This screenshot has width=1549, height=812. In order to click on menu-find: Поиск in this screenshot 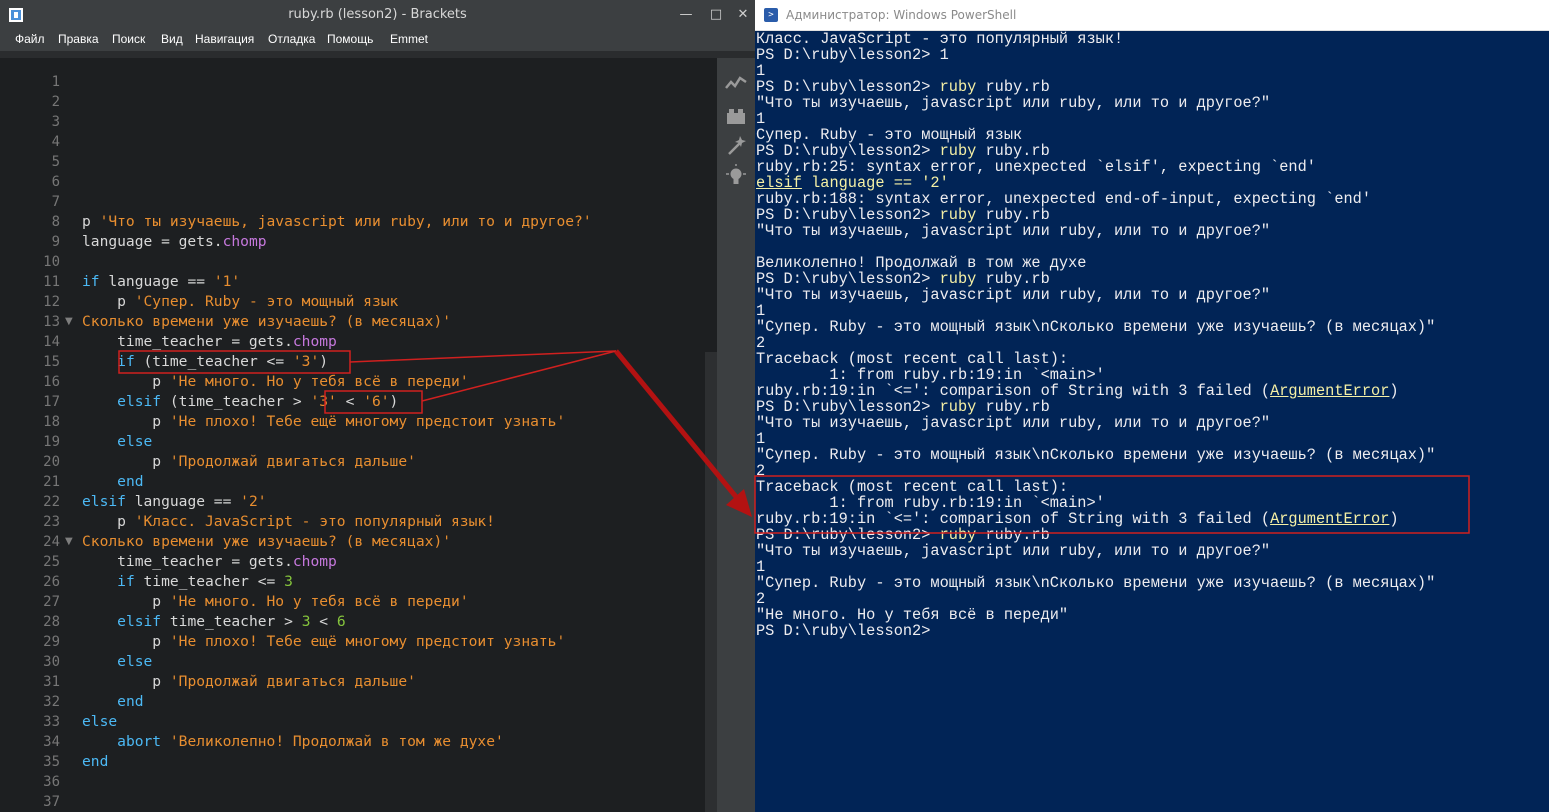, I will do `click(128, 39)`.